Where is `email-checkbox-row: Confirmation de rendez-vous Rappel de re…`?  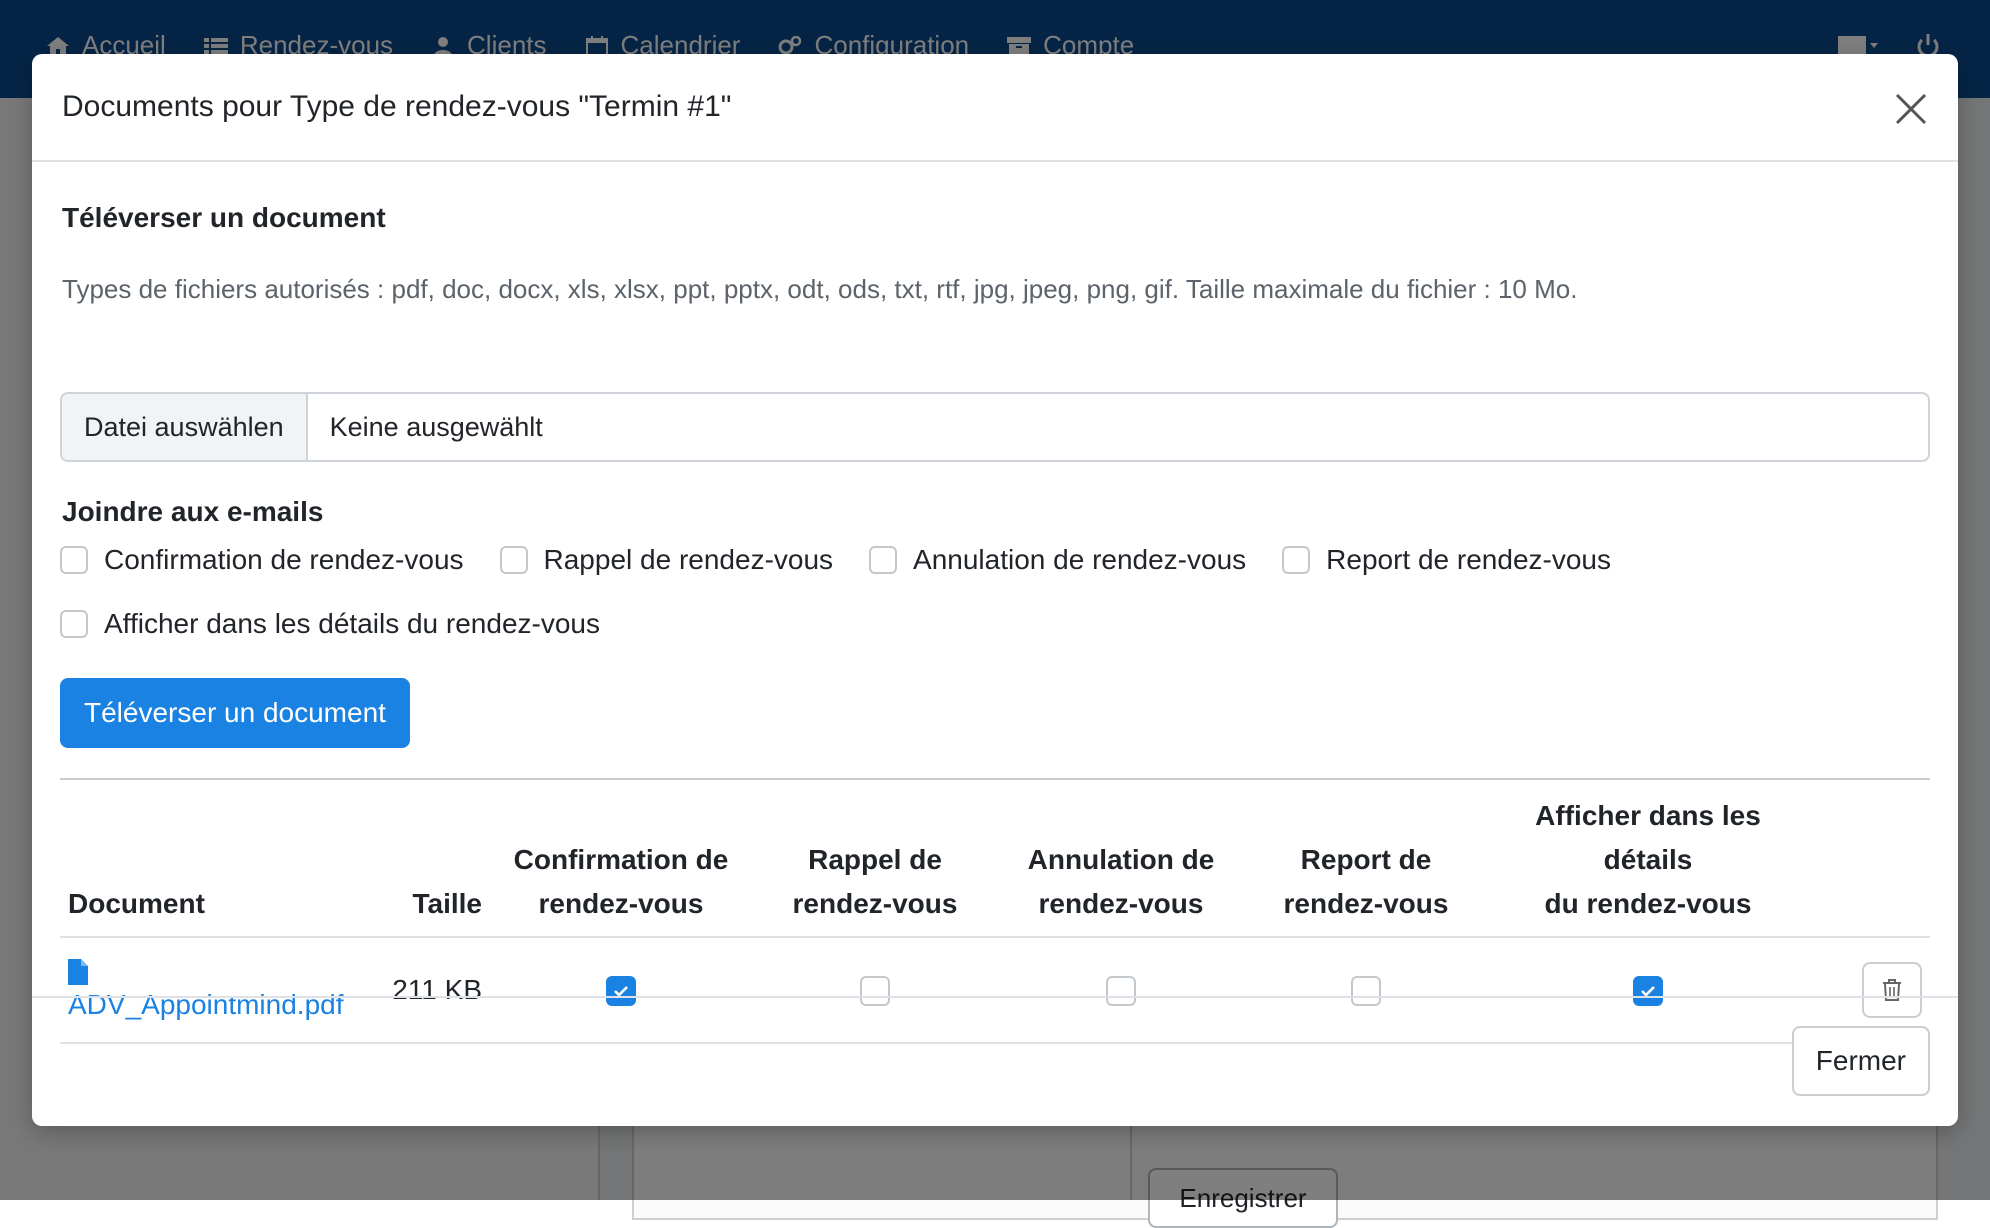 email-checkbox-row: Confirmation de rendez-vous Rappel de re… is located at coordinates (853, 560).